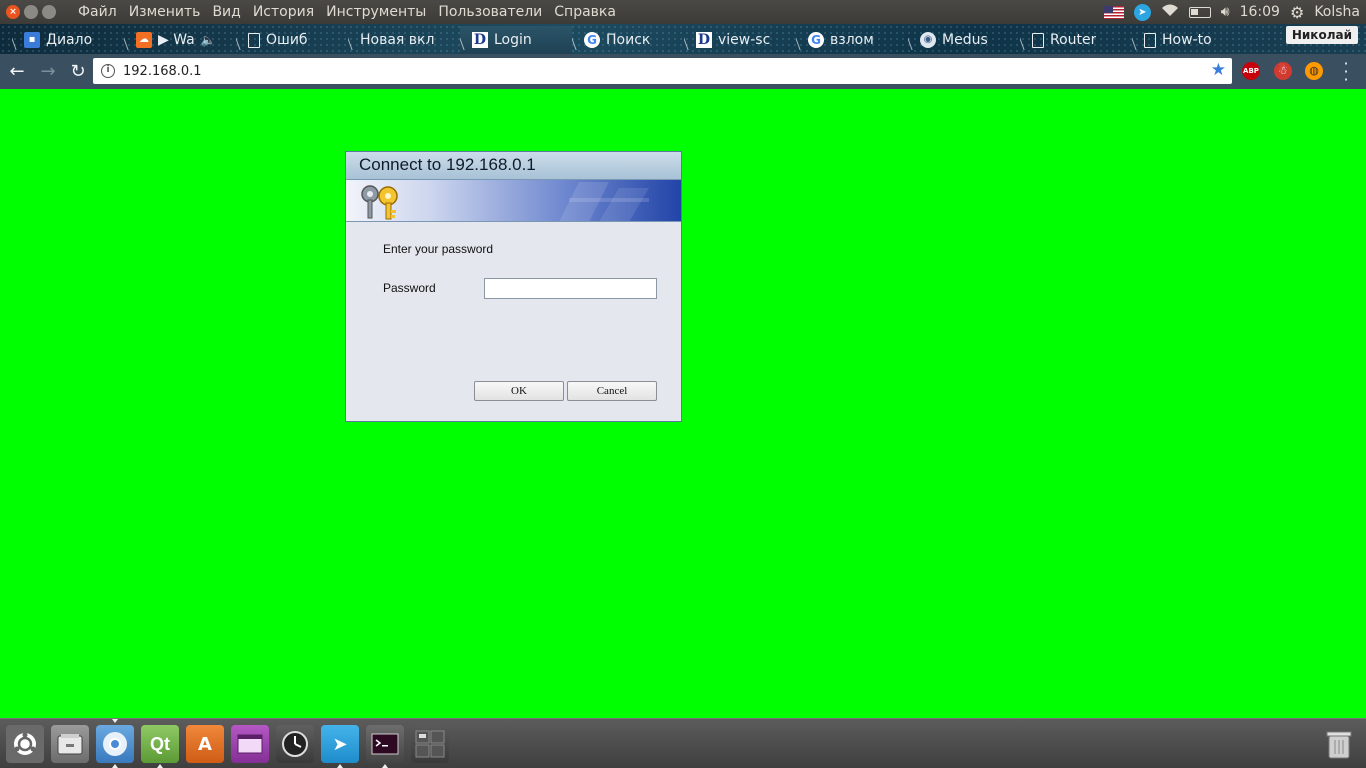  What do you see at coordinates (283, 12) in the screenshot?
I see `menu-history: История` at bounding box center [283, 12].